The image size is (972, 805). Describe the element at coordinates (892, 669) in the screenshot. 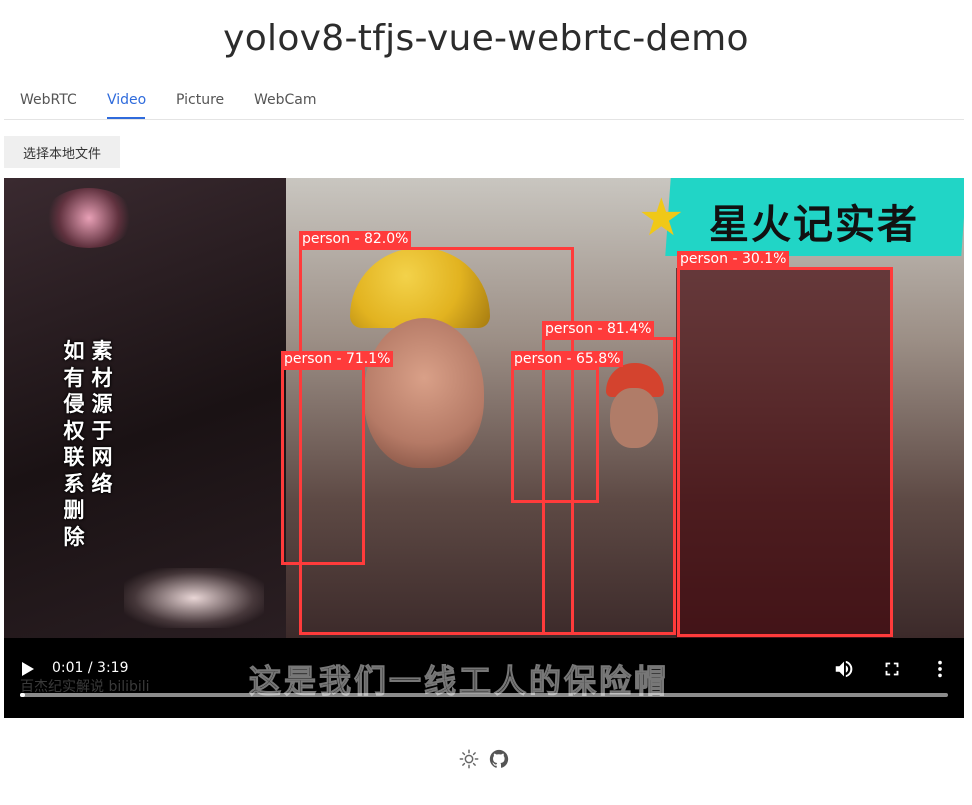

I see `fullscreen-icon` at that location.